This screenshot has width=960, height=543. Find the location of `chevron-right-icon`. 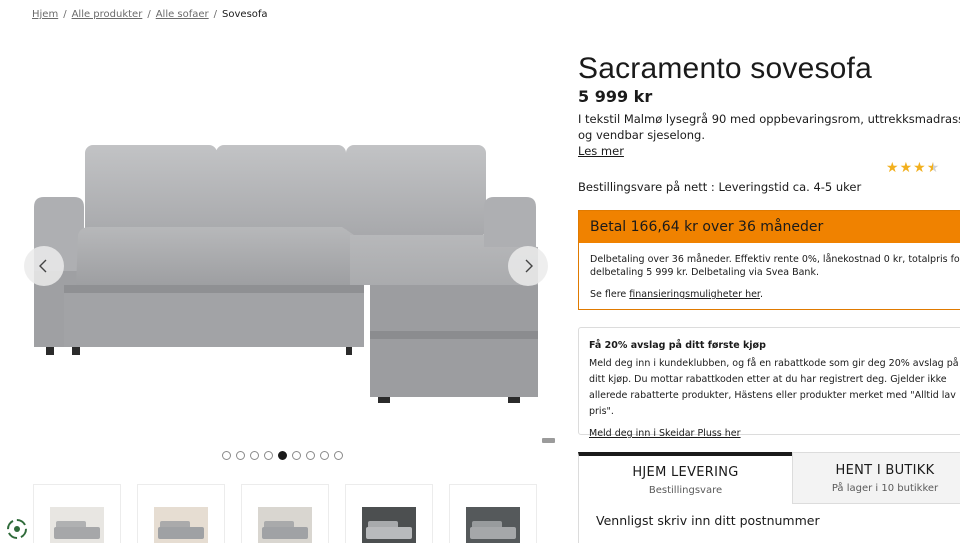

chevron-right-icon is located at coordinates (529, 266).